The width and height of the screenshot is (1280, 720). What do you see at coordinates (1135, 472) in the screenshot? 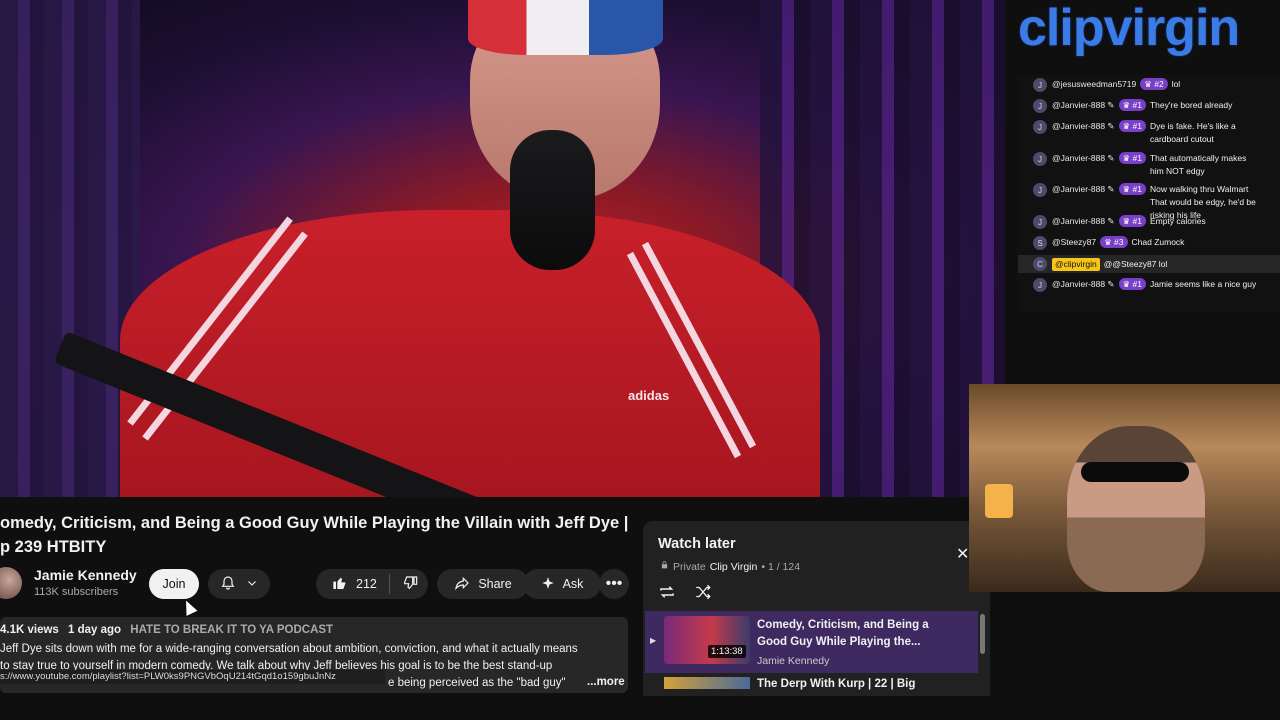
I see `streamer-sunglasses` at bounding box center [1135, 472].